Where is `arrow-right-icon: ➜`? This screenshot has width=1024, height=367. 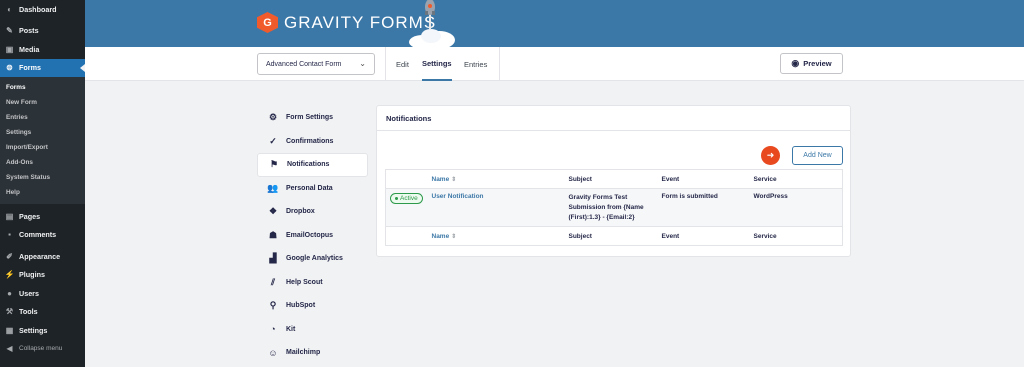 arrow-right-icon: ➜ is located at coordinates (770, 155).